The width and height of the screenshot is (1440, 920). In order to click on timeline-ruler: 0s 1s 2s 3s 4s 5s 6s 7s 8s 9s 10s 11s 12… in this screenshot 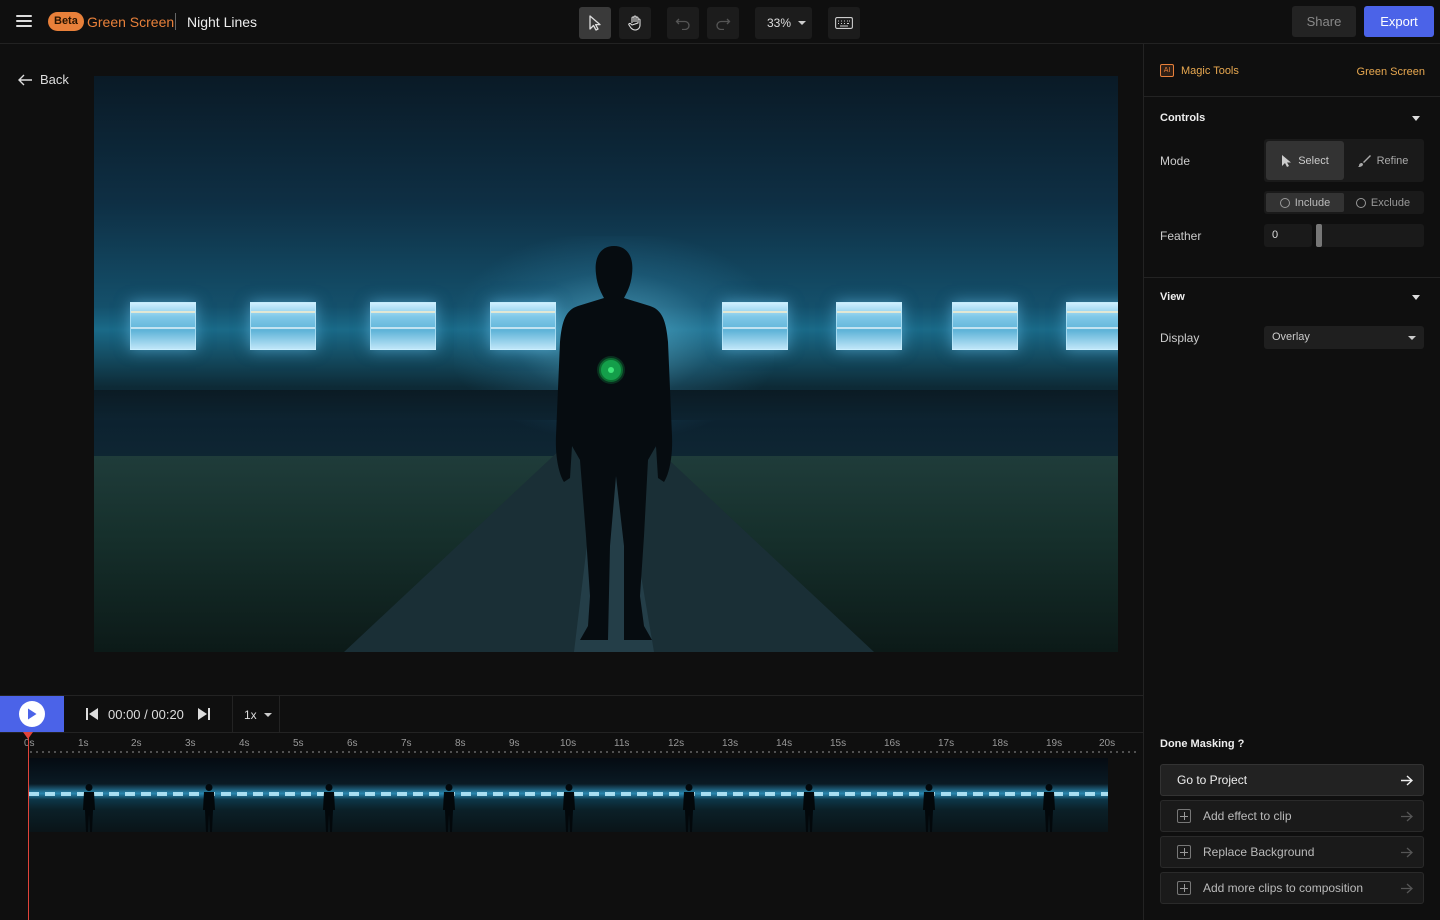, I will do `click(571, 744)`.